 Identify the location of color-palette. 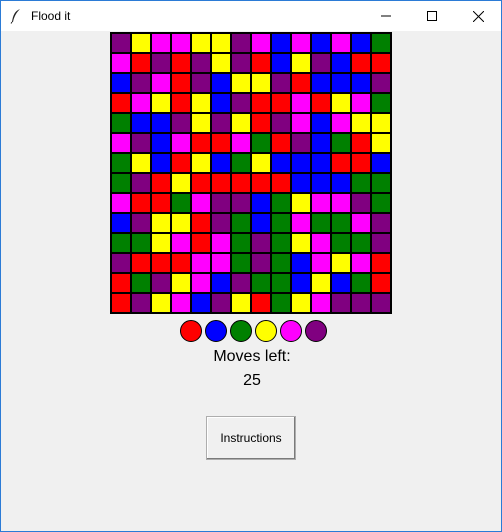
(253, 331).